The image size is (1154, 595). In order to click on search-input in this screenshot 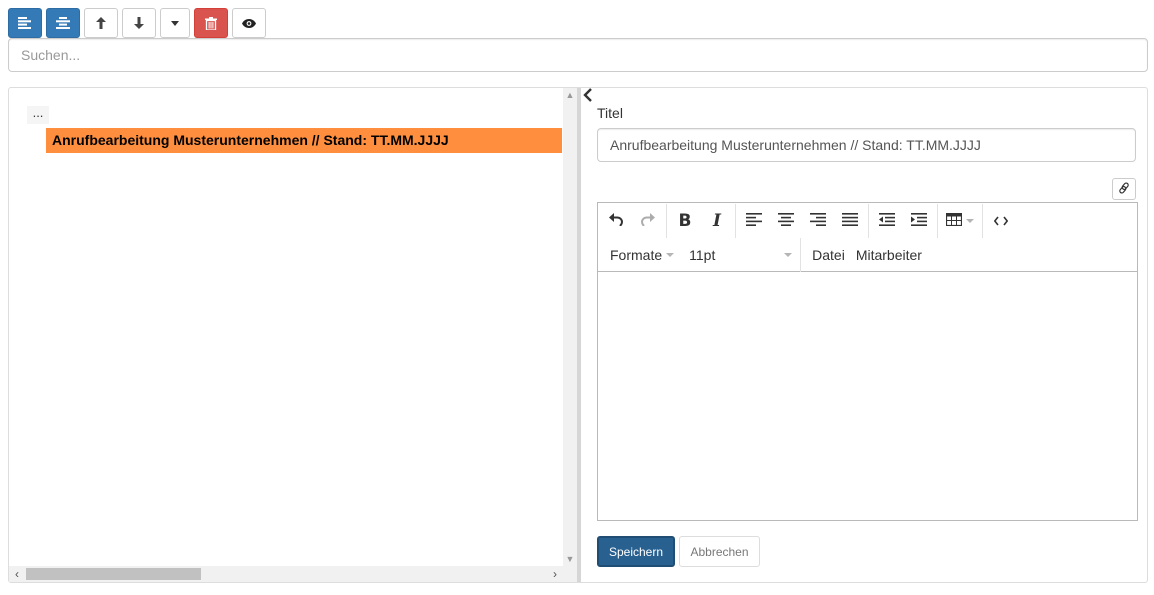, I will do `click(578, 55)`.